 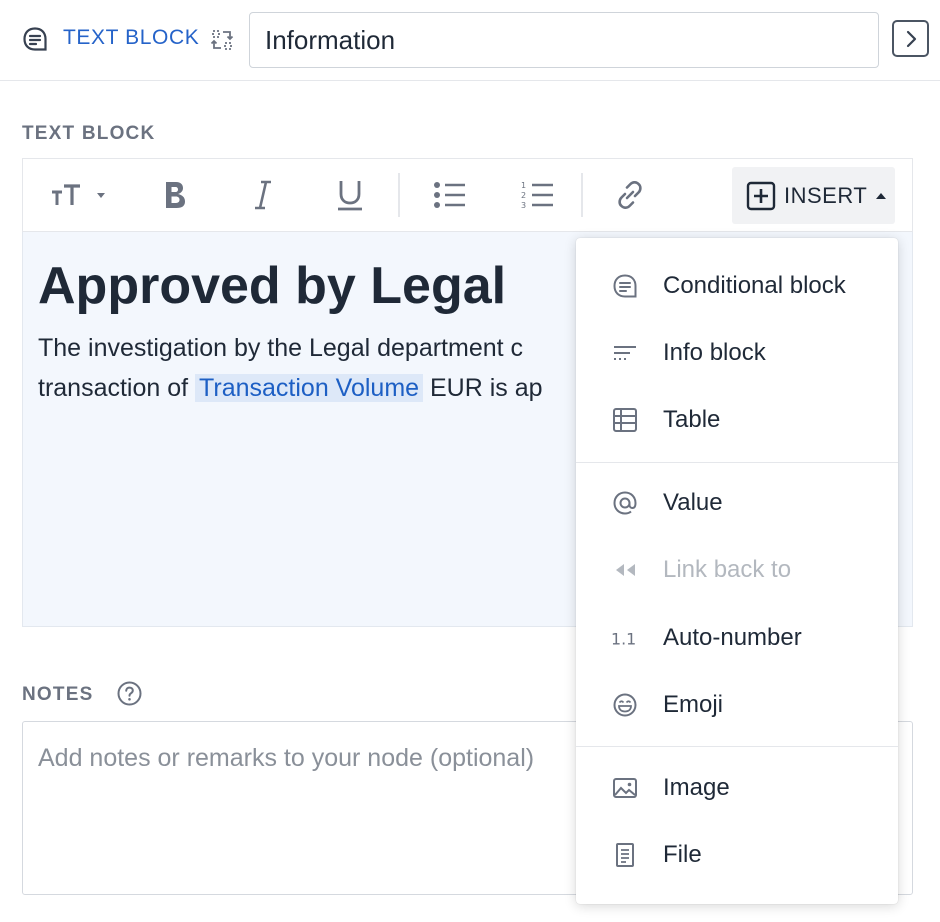 What do you see at coordinates (693, 704) in the screenshot?
I see `menu-item-label: Emoji` at bounding box center [693, 704].